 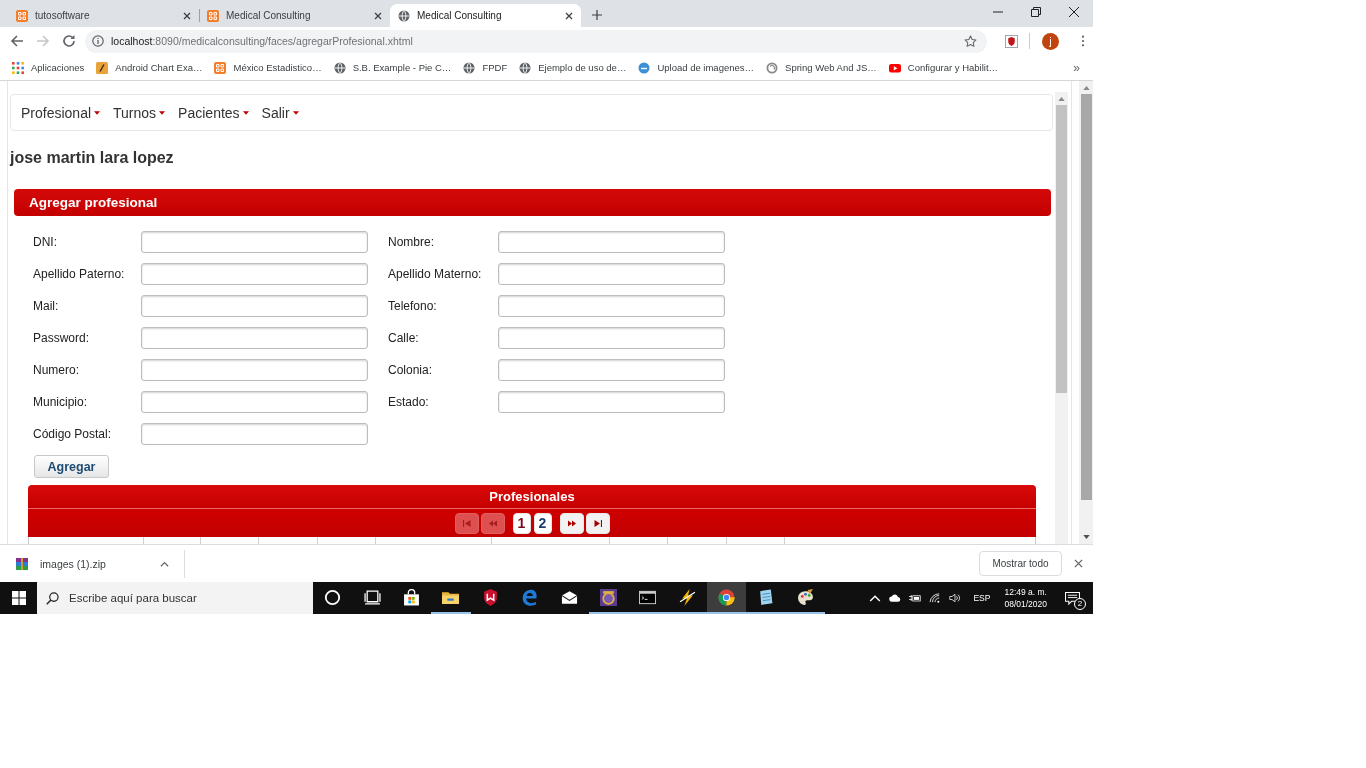 What do you see at coordinates (103, 15) in the screenshot?
I see `browser-tab: tutosoftware` at bounding box center [103, 15].